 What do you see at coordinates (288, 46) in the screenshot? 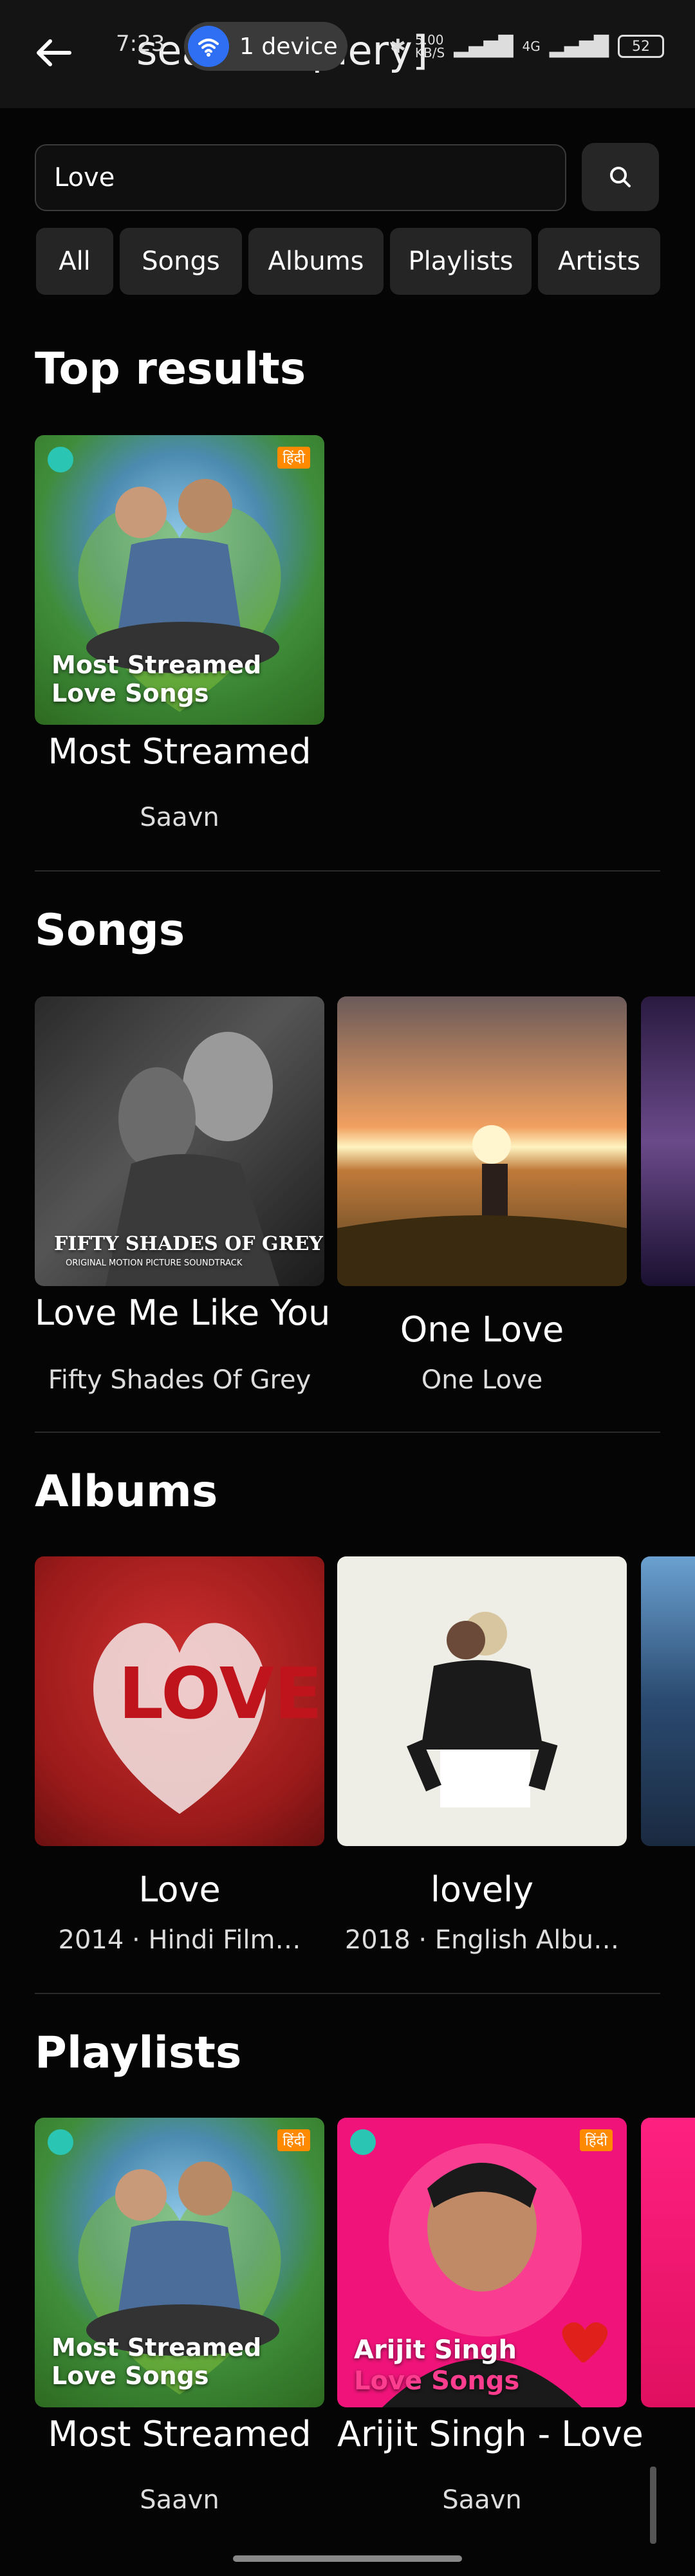
I see `device-count: 1 device` at bounding box center [288, 46].